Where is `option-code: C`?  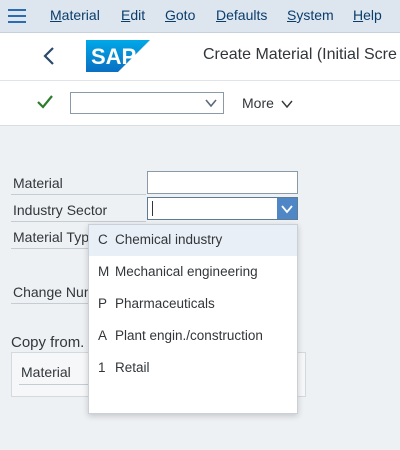 option-code: C is located at coordinates (103, 239).